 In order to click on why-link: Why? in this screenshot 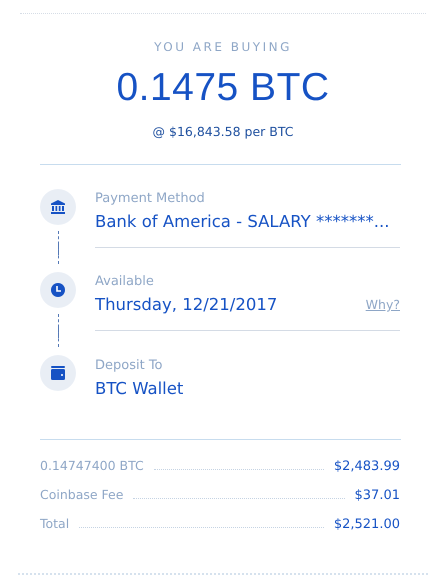, I will do `click(383, 304)`.